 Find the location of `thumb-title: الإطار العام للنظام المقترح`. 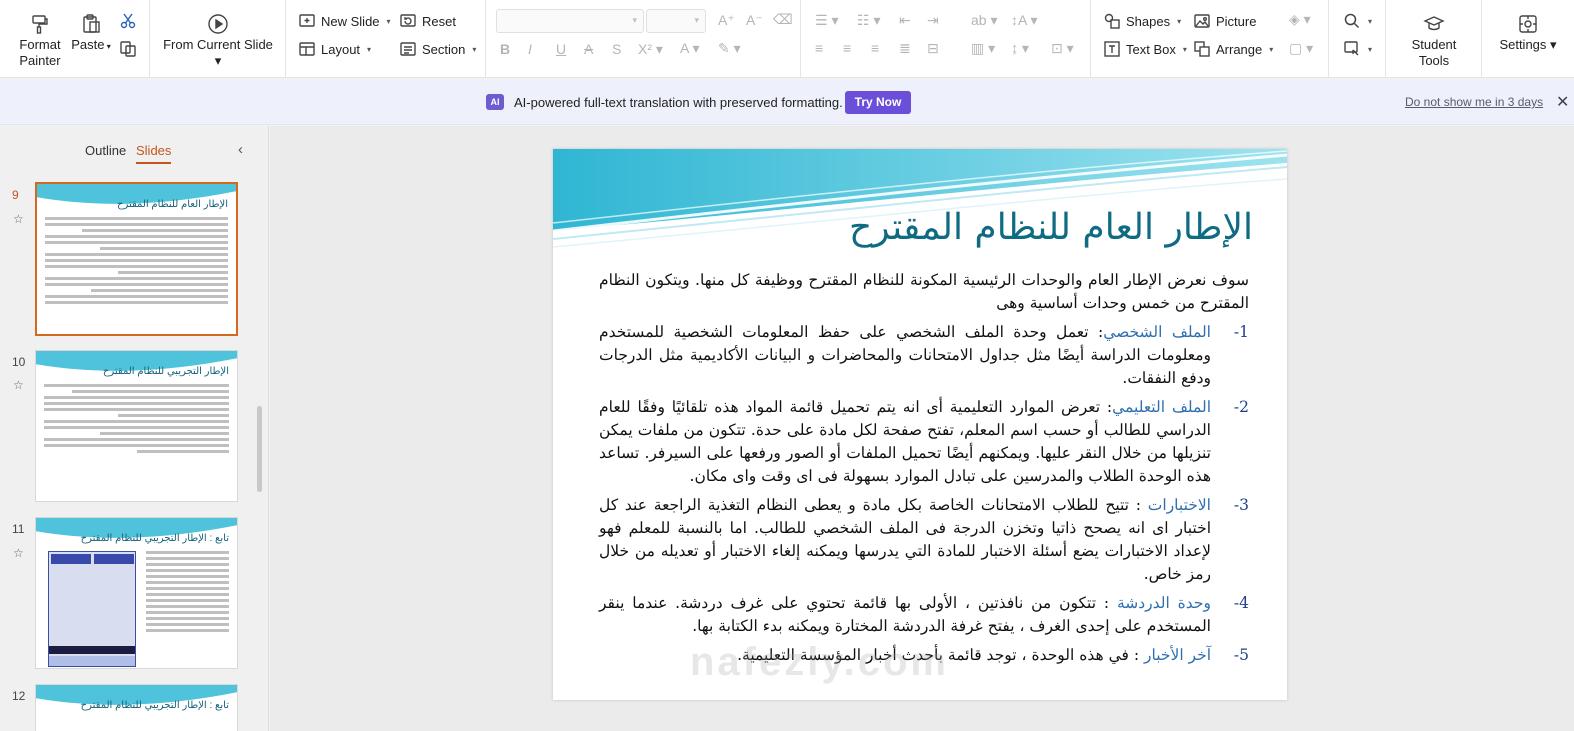

thumb-title: الإطار العام للنظام المقترح is located at coordinates (172, 204).